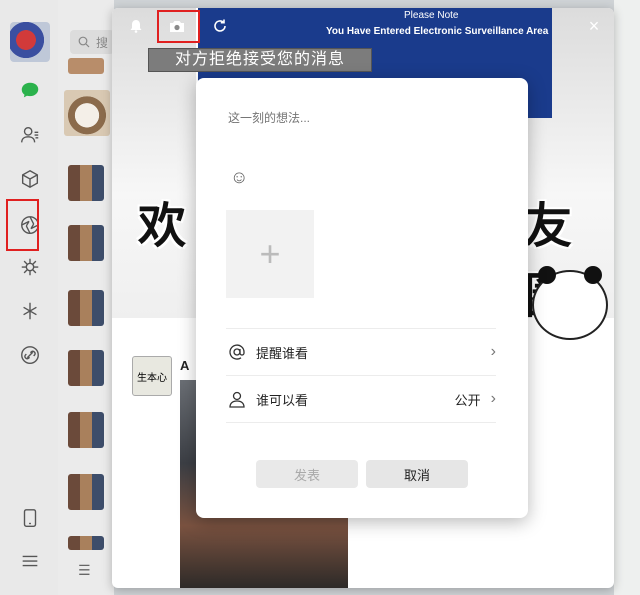 The image size is (640, 595). Describe the element at coordinates (241, 177) in the screenshot. I see `emoji-icon: ☺` at that location.